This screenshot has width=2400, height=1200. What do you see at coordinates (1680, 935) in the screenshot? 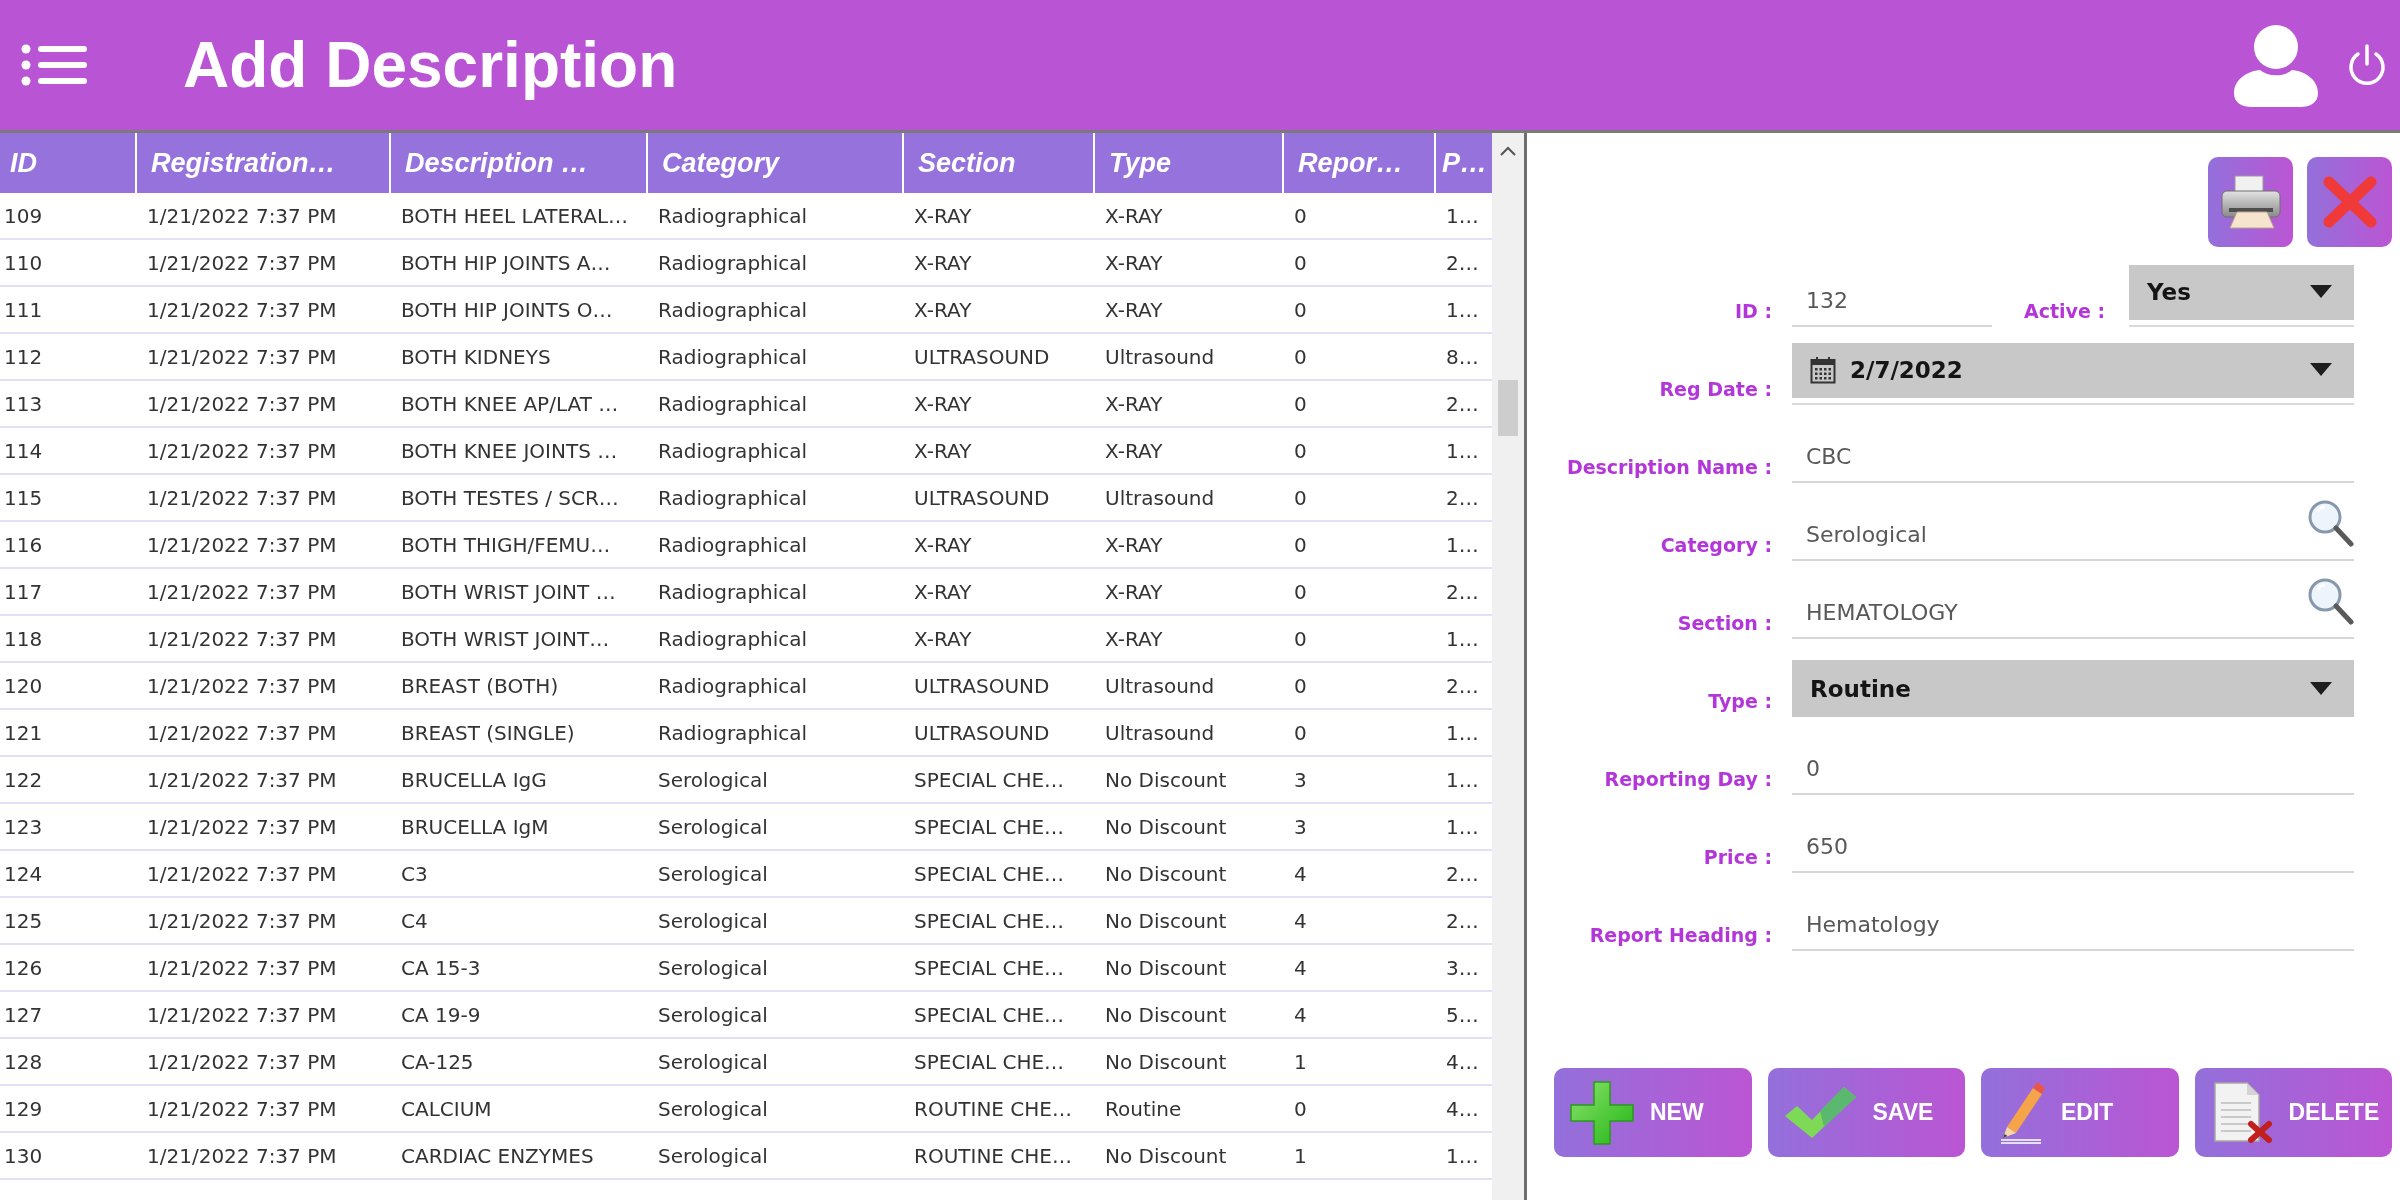
I see `field-label: Report Heading :` at bounding box center [1680, 935].